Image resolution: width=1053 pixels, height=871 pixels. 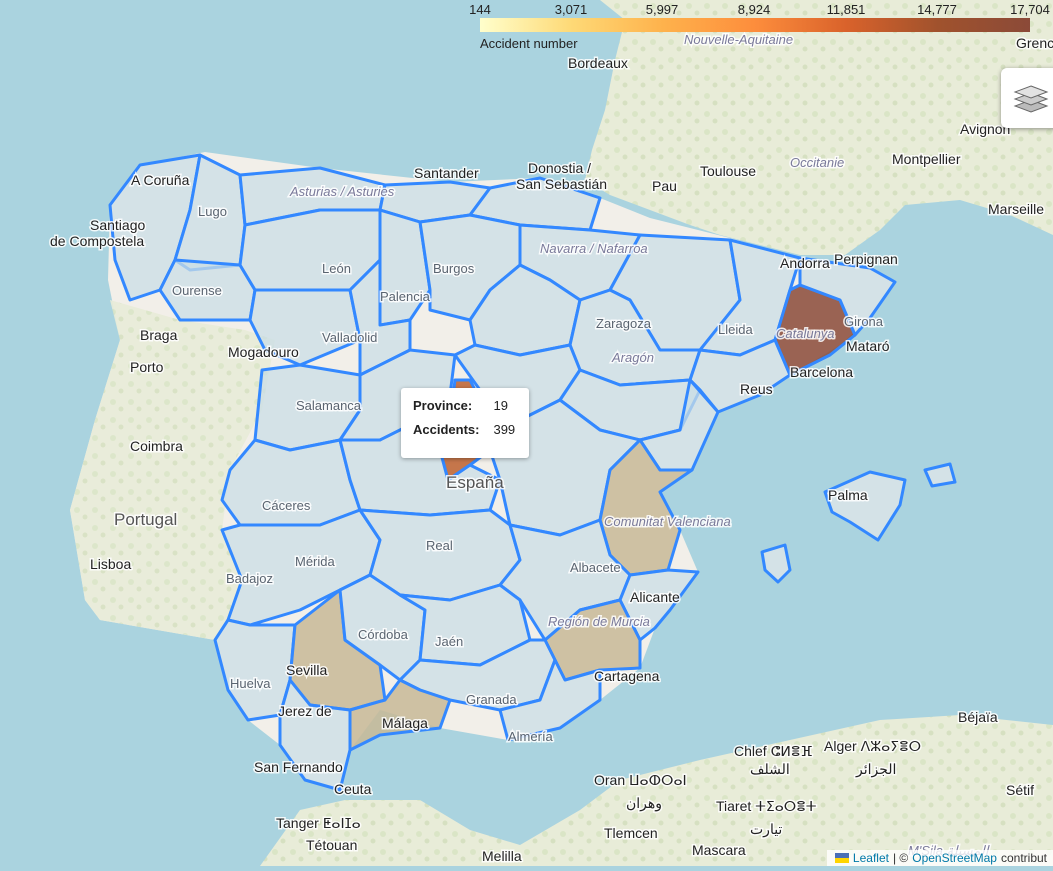 What do you see at coordinates (454, 268) in the screenshot?
I see `label-burgos: Burgos` at bounding box center [454, 268].